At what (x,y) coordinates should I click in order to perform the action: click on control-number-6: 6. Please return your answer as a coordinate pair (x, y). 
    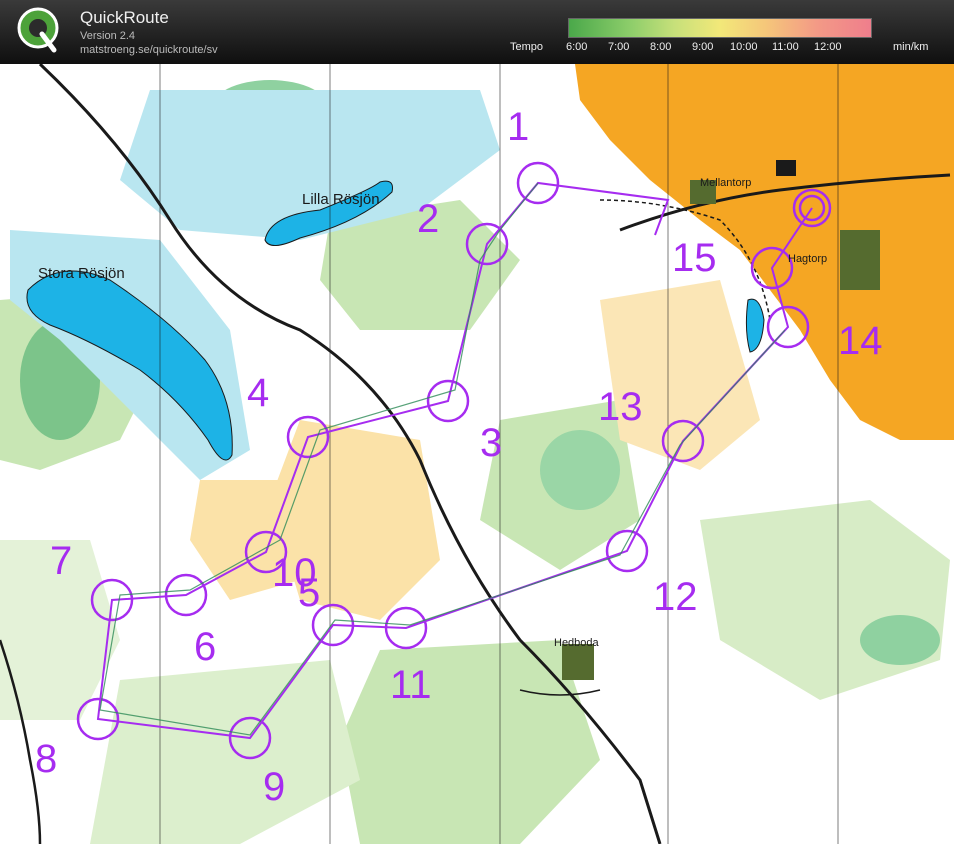
    Looking at the image, I should click on (205, 647).